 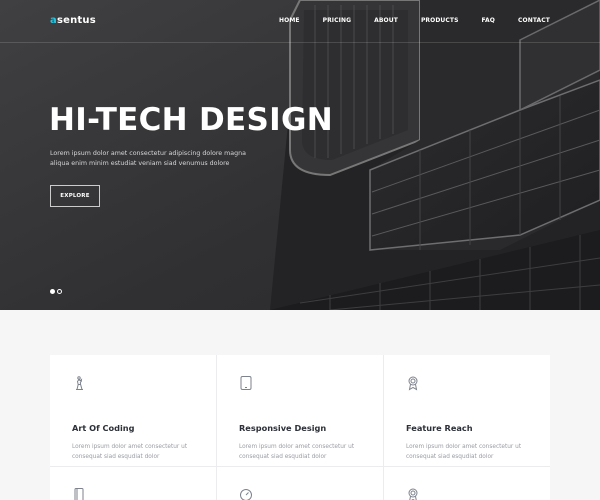 What do you see at coordinates (103, 428) in the screenshot?
I see `feature-title: Art Of Coding` at bounding box center [103, 428].